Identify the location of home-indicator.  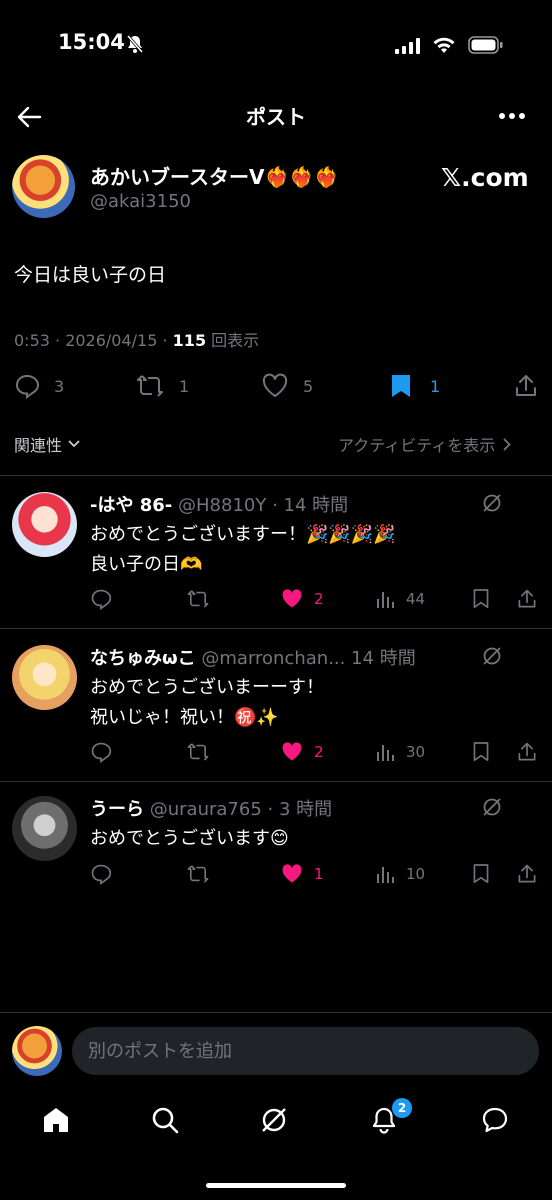
(276, 1185).